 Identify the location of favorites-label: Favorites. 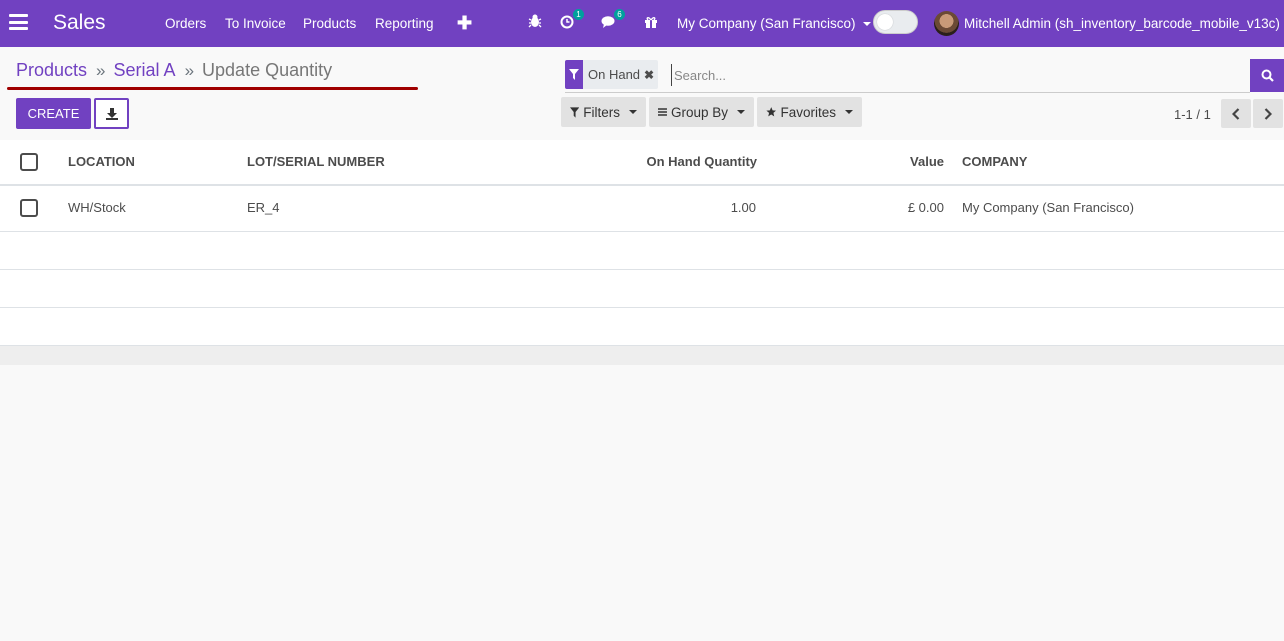
(808, 112).